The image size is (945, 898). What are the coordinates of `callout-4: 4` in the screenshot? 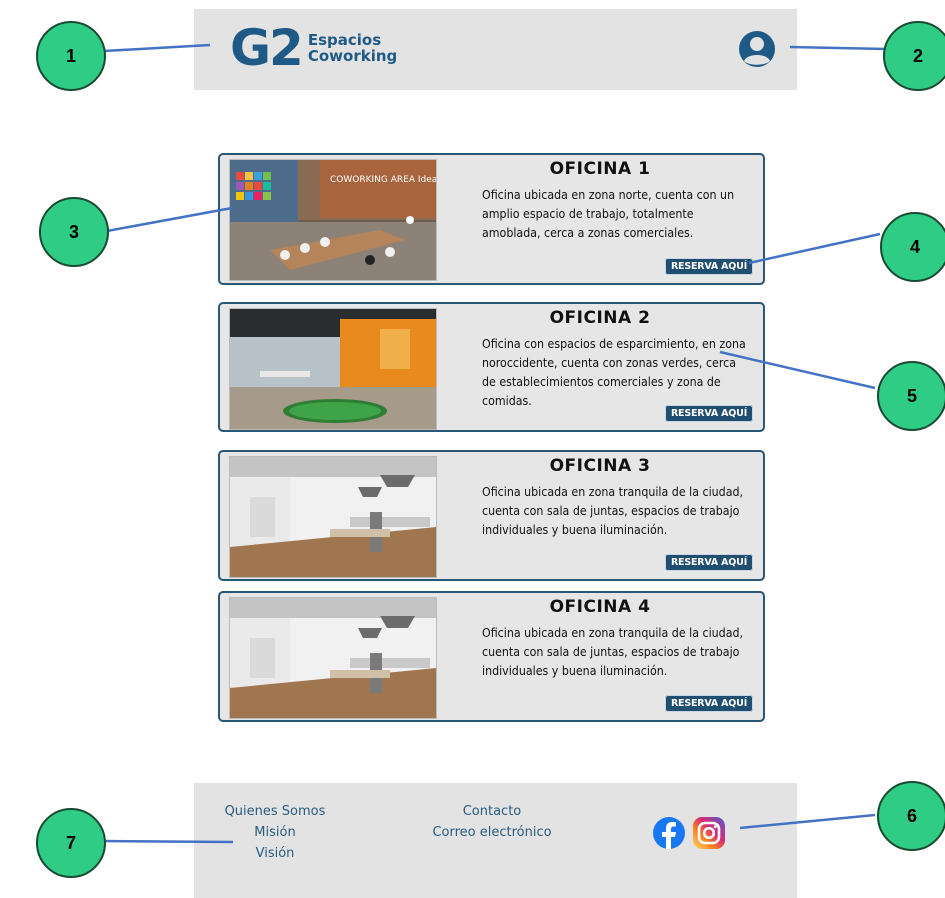 It's located at (912, 247).